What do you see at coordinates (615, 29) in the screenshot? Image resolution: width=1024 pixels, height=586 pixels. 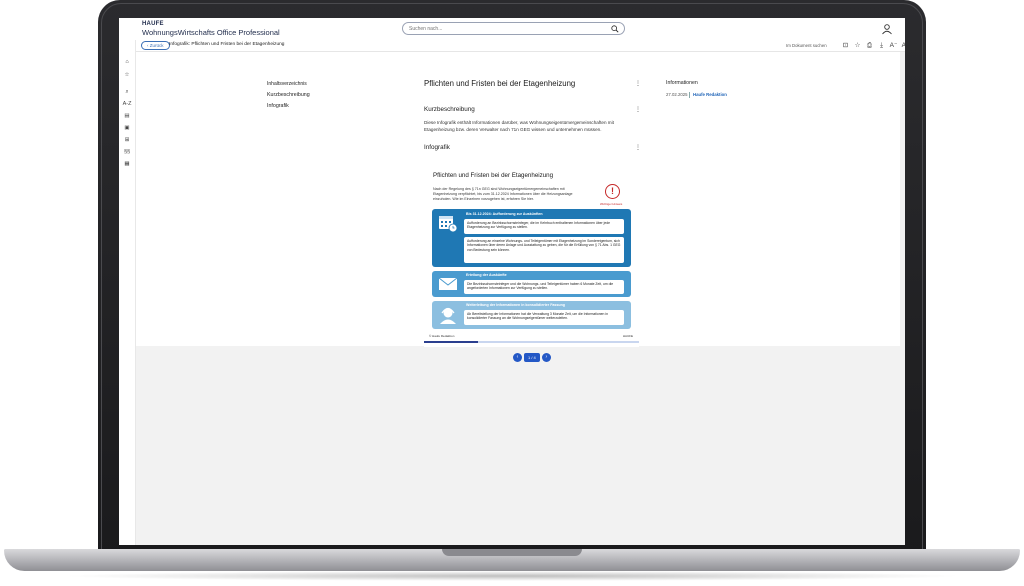 I see `search-icon` at bounding box center [615, 29].